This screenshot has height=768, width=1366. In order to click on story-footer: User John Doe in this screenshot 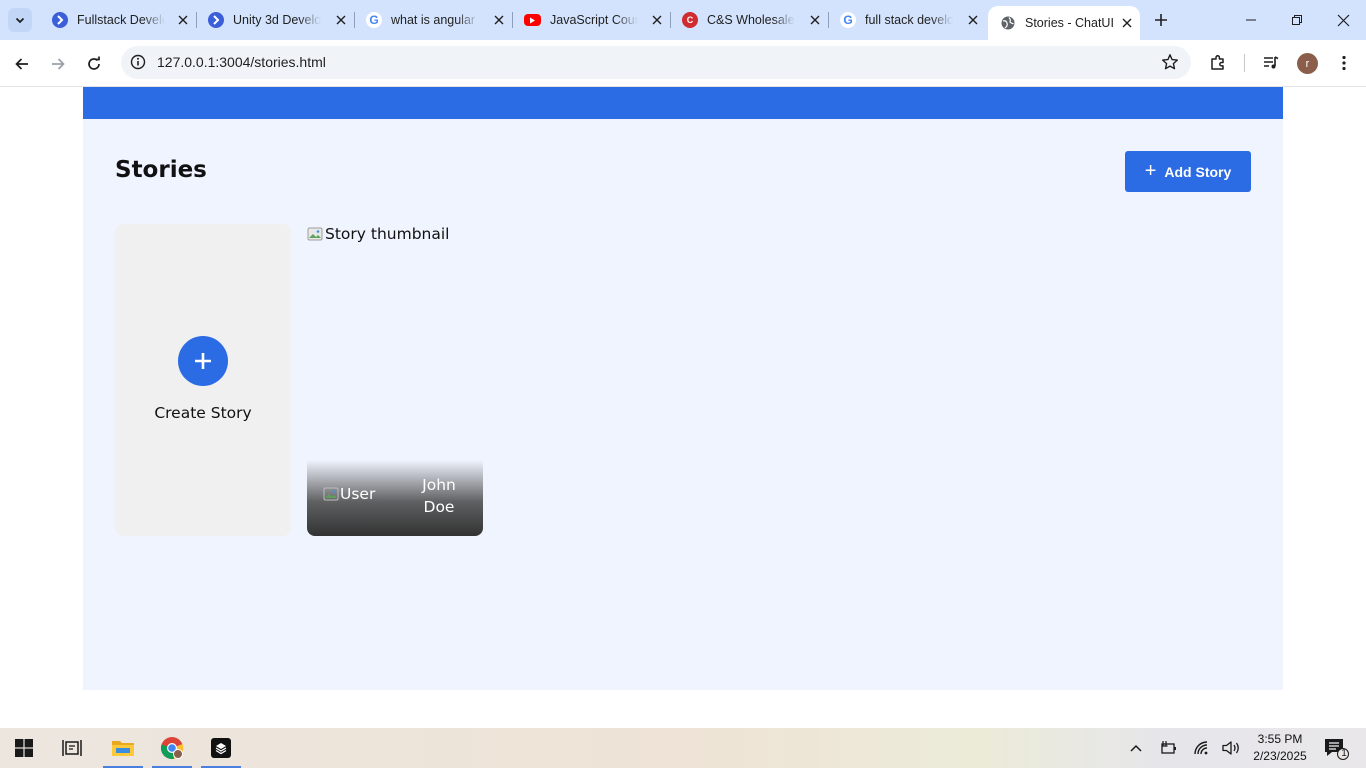, I will do `click(395, 498)`.